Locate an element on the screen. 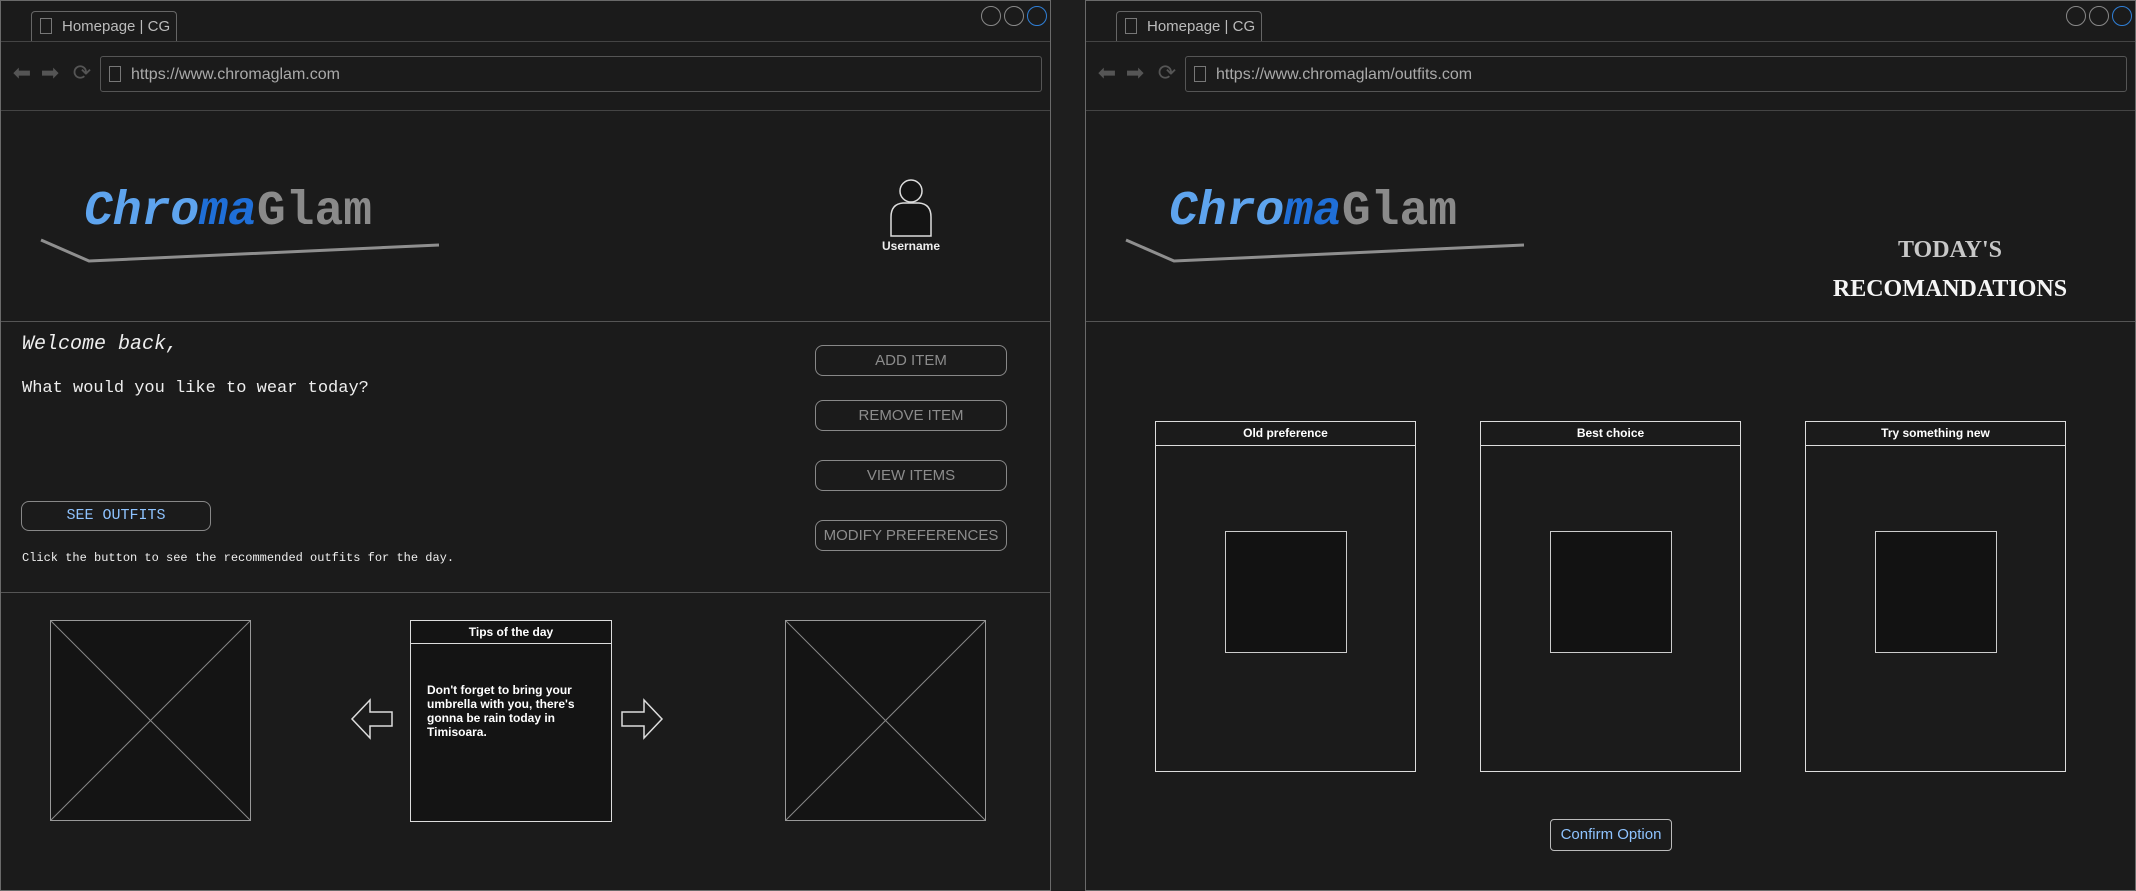  modify-preferences-button: MODIFY PREFERENCES is located at coordinates (911, 535).